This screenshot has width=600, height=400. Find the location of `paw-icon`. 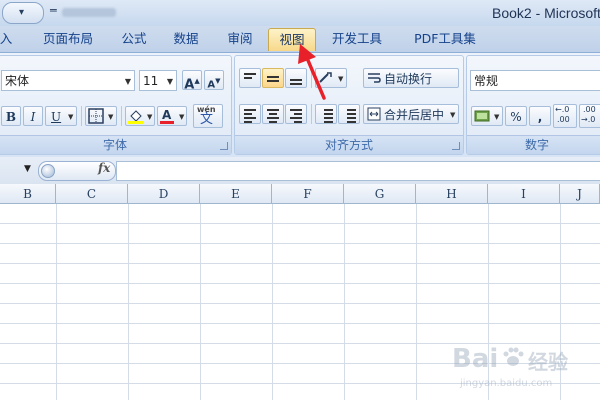

paw-icon is located at coordinates (513, 356).